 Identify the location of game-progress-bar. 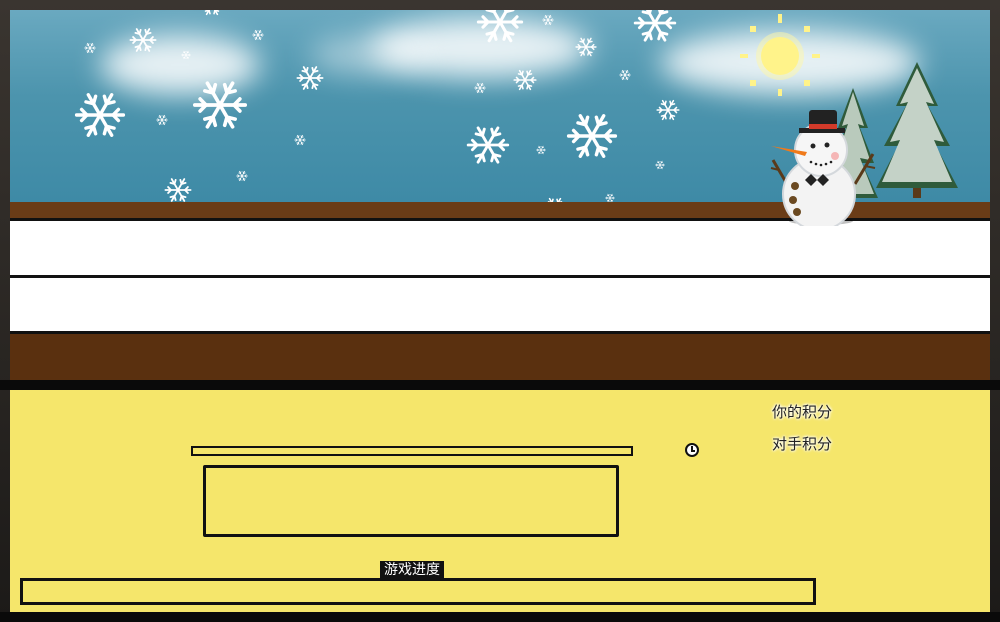
(418, 591).